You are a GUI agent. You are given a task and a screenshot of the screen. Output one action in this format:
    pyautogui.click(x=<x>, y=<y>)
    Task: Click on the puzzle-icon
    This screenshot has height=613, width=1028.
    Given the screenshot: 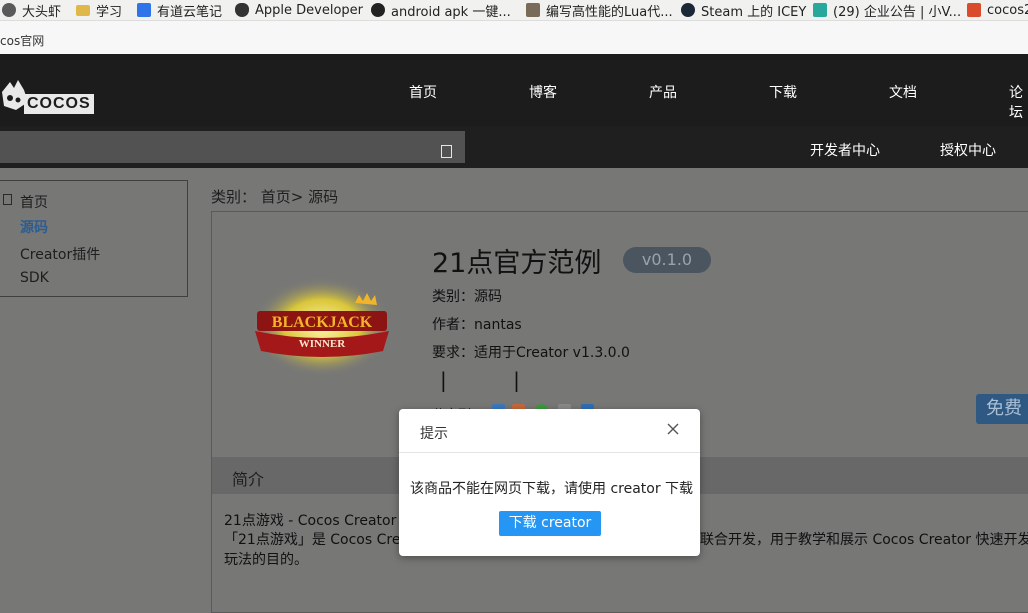 What is the action you would take?
    pyautogui.click(x=974, y=10)
    